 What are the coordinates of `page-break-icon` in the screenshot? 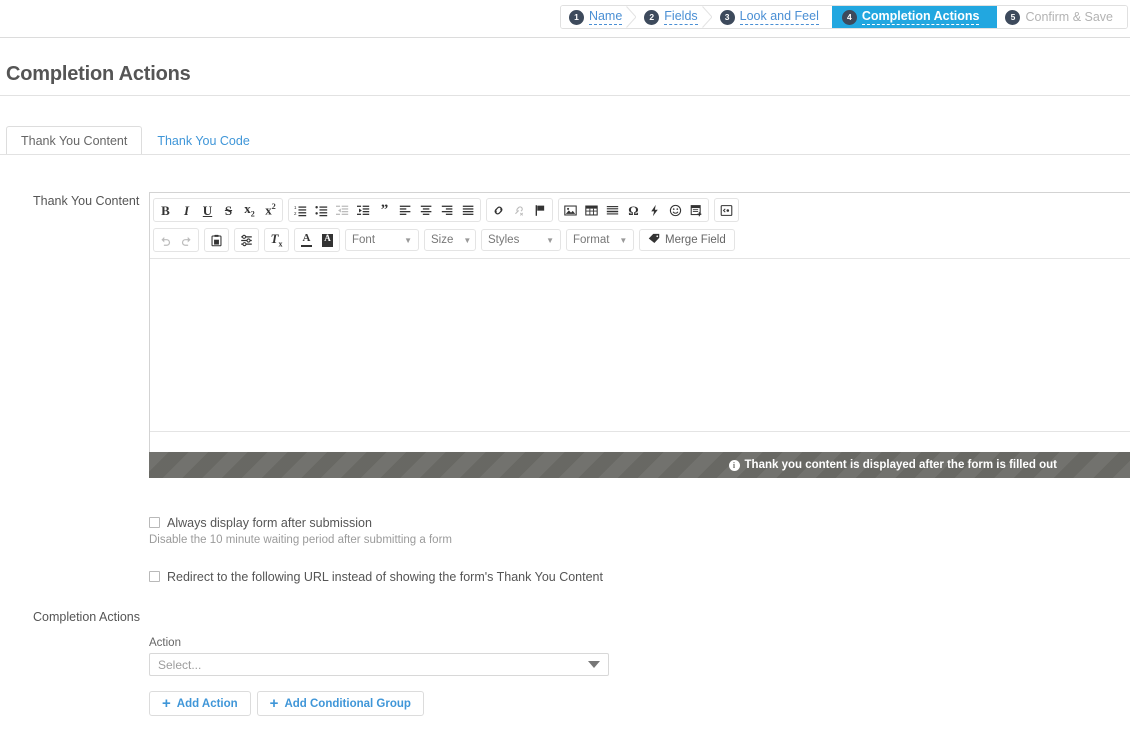 It's located at (654, 210).